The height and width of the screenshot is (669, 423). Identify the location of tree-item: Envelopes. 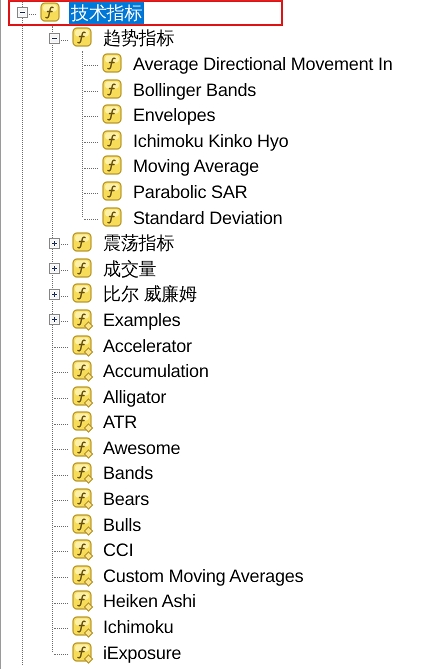
(174, 115).